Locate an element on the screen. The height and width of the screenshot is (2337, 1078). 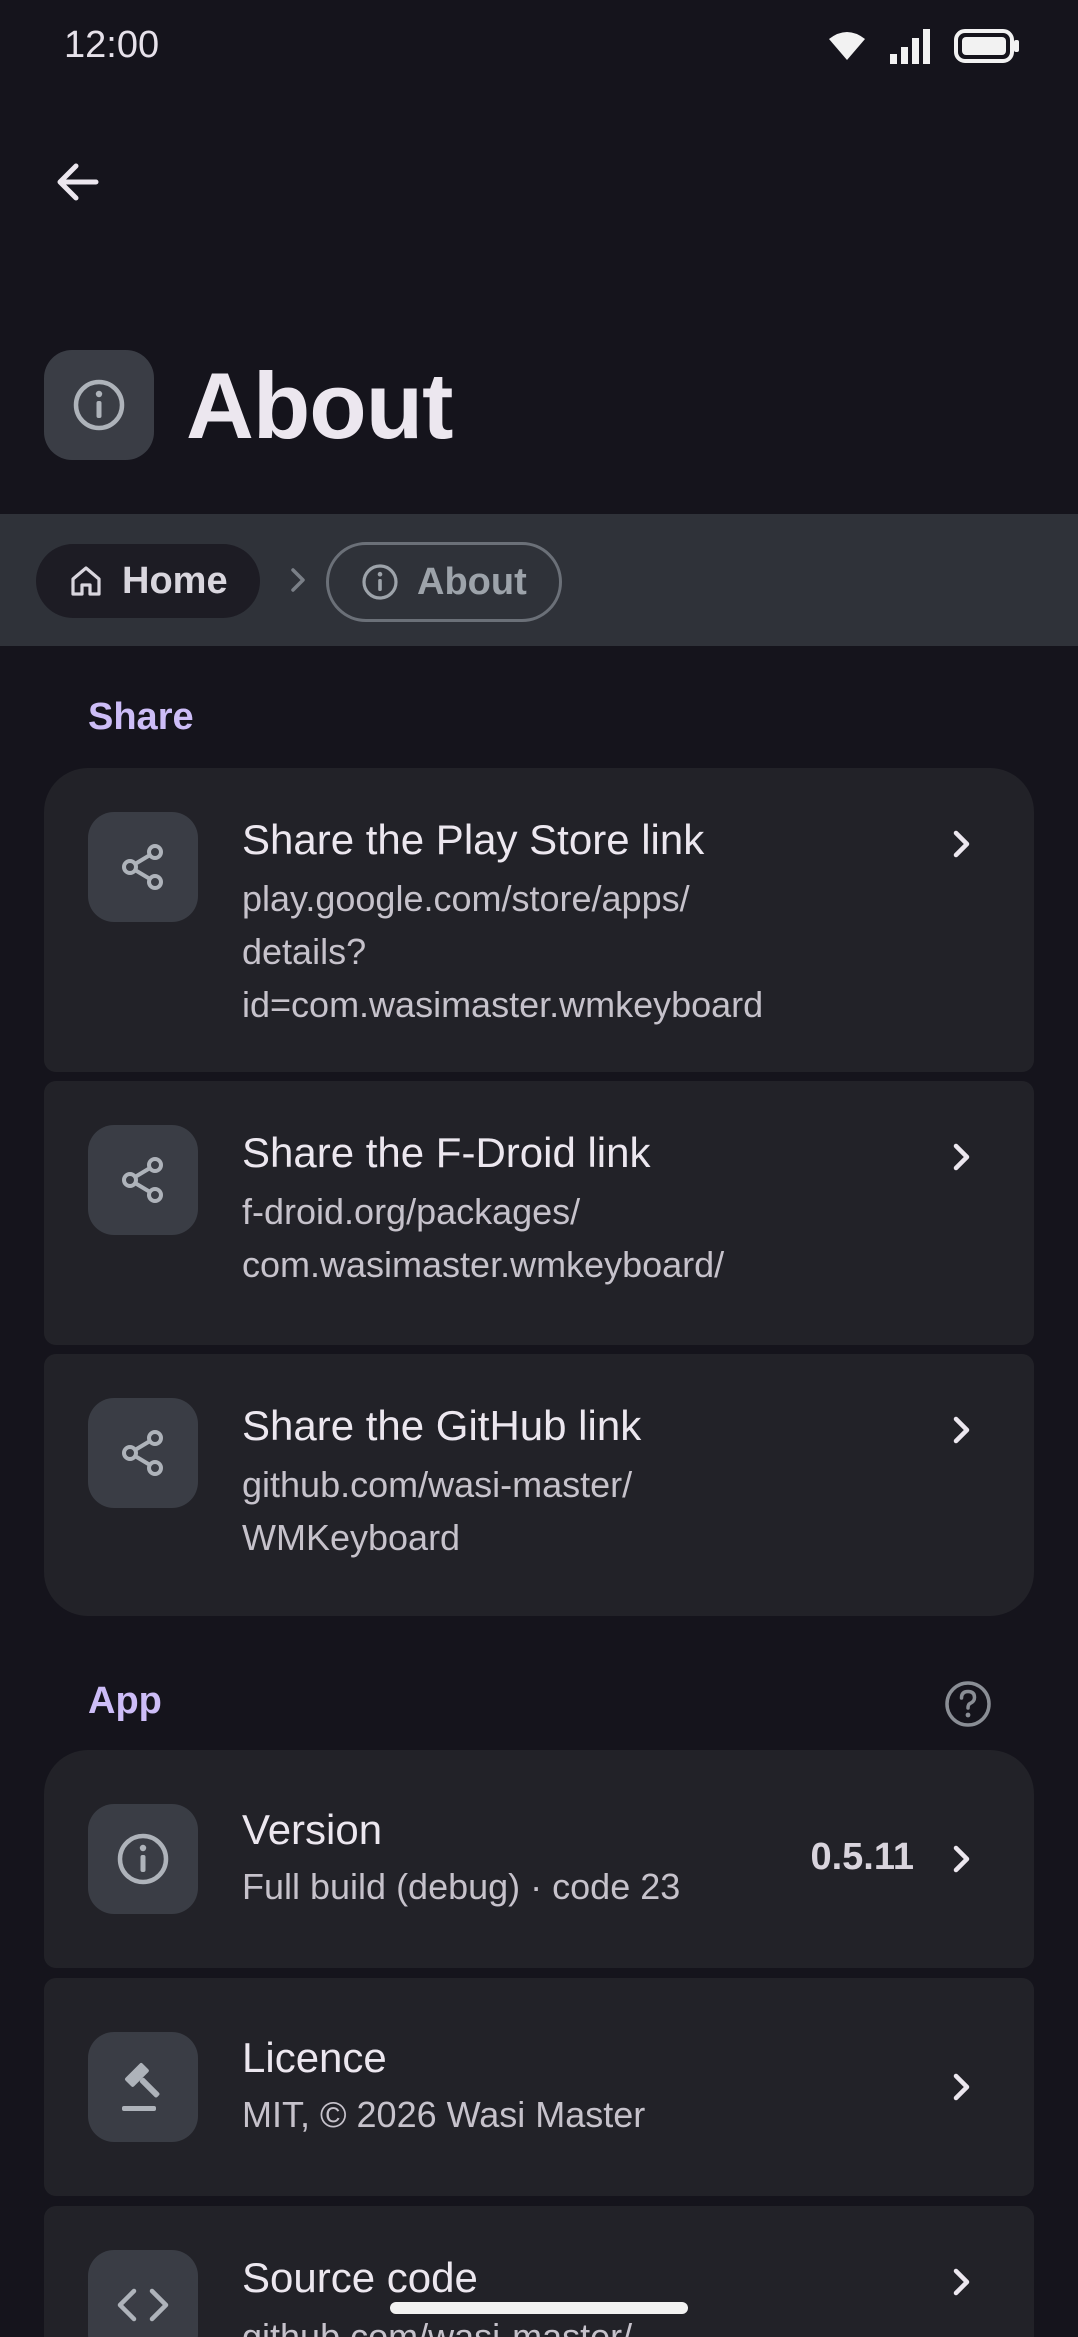
page-title-icon-box is located at coordinates (99, 405).